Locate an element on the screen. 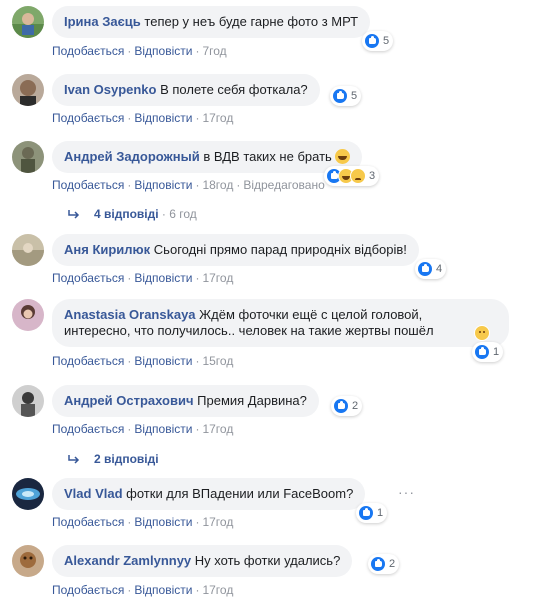 The image size is (546, 608). comment-actions: Подобається · Відповісти · 15год is located at coordinates (143, 361).